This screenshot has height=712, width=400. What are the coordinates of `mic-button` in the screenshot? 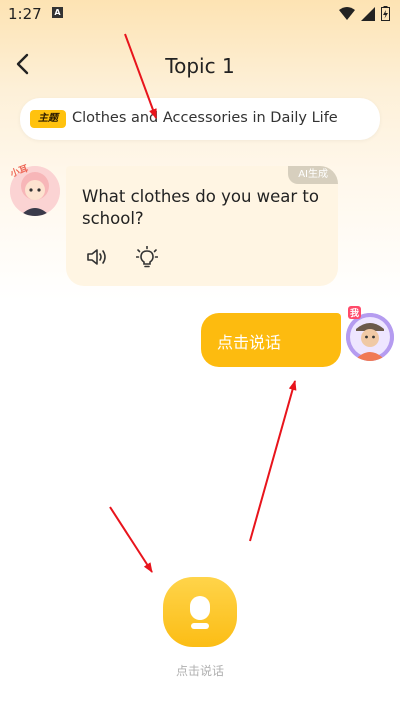 It's located at (200, 612).